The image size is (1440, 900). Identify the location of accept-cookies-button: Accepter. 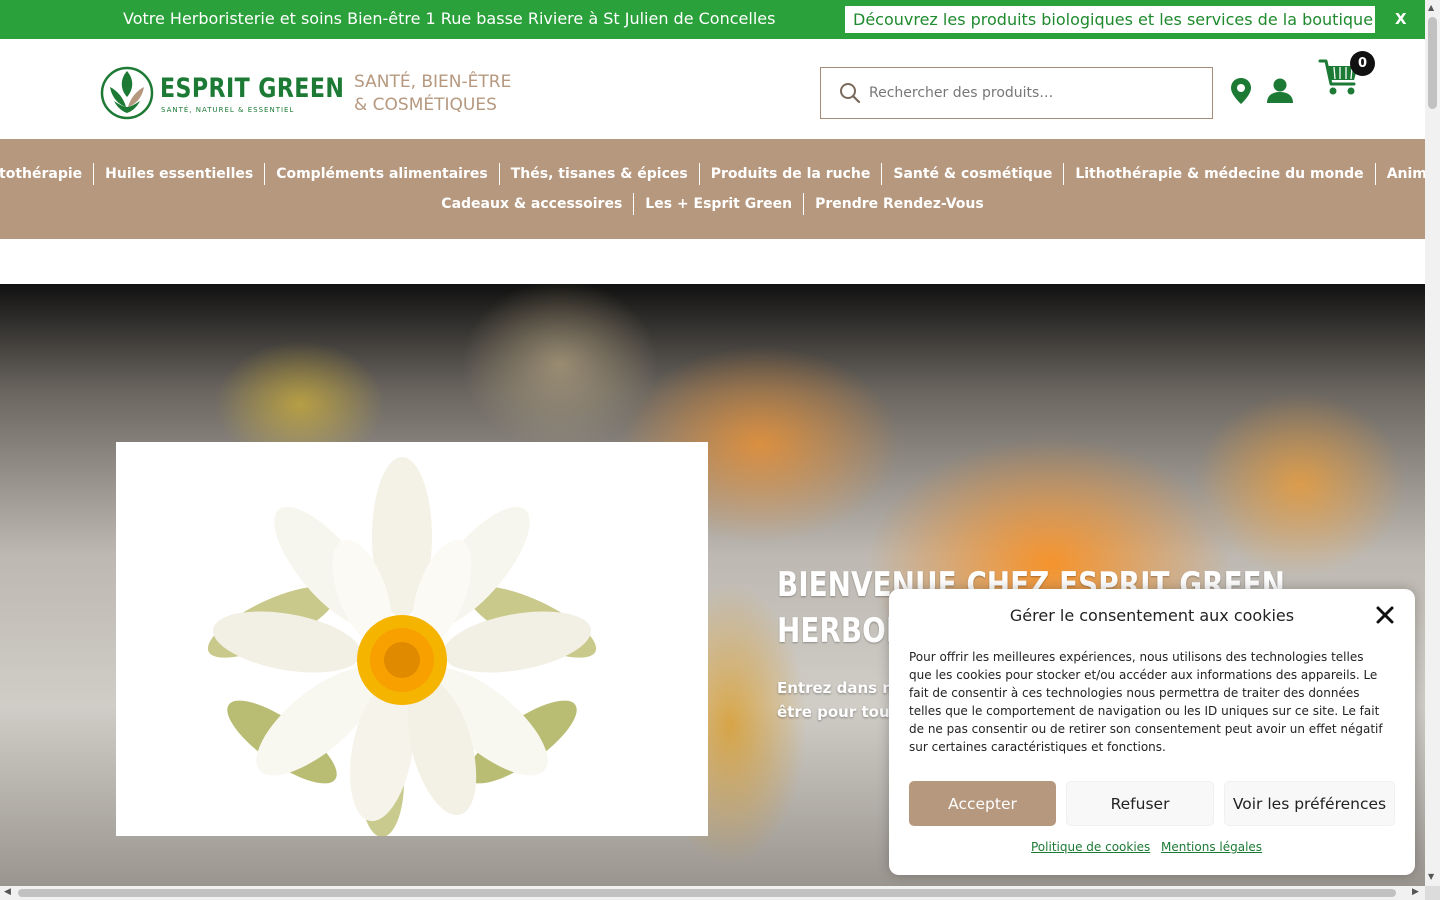
(982, 803).